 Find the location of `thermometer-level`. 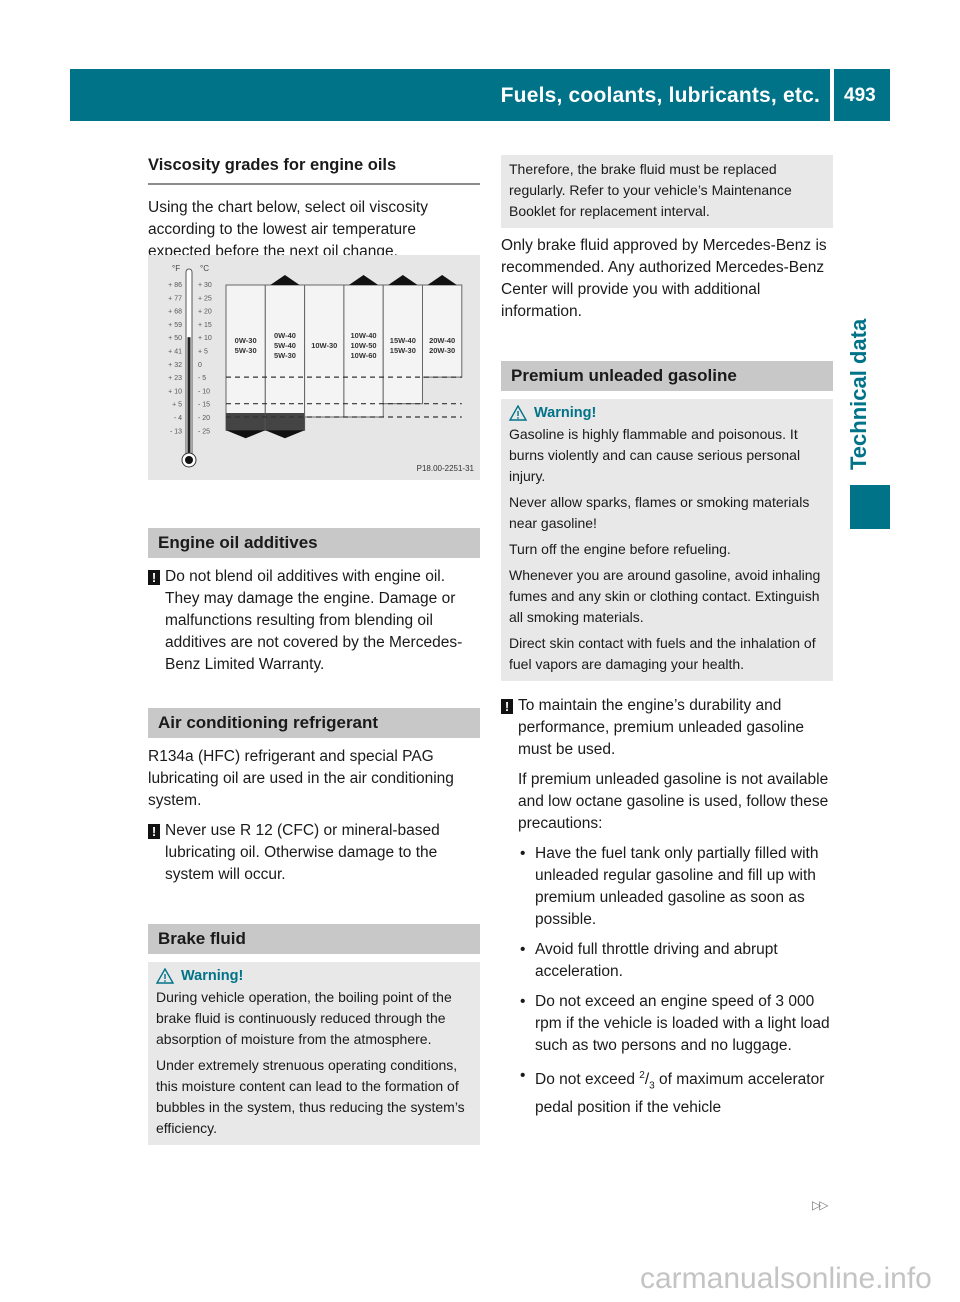

thermometer-level is located at coordinates (189, 396).